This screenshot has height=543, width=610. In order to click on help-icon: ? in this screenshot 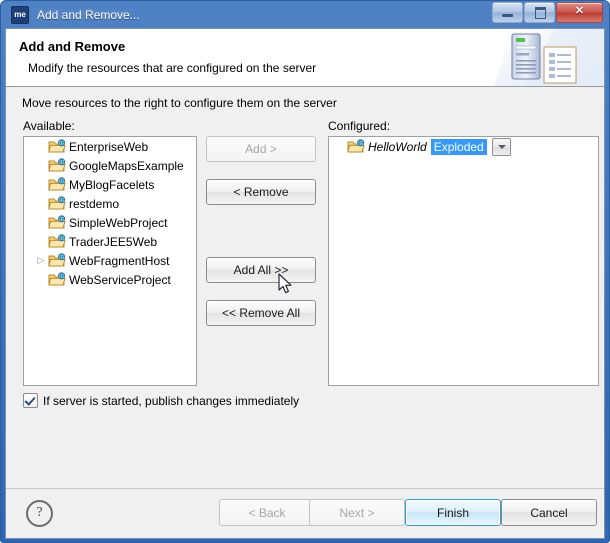, I will do `click(39, 513)`.